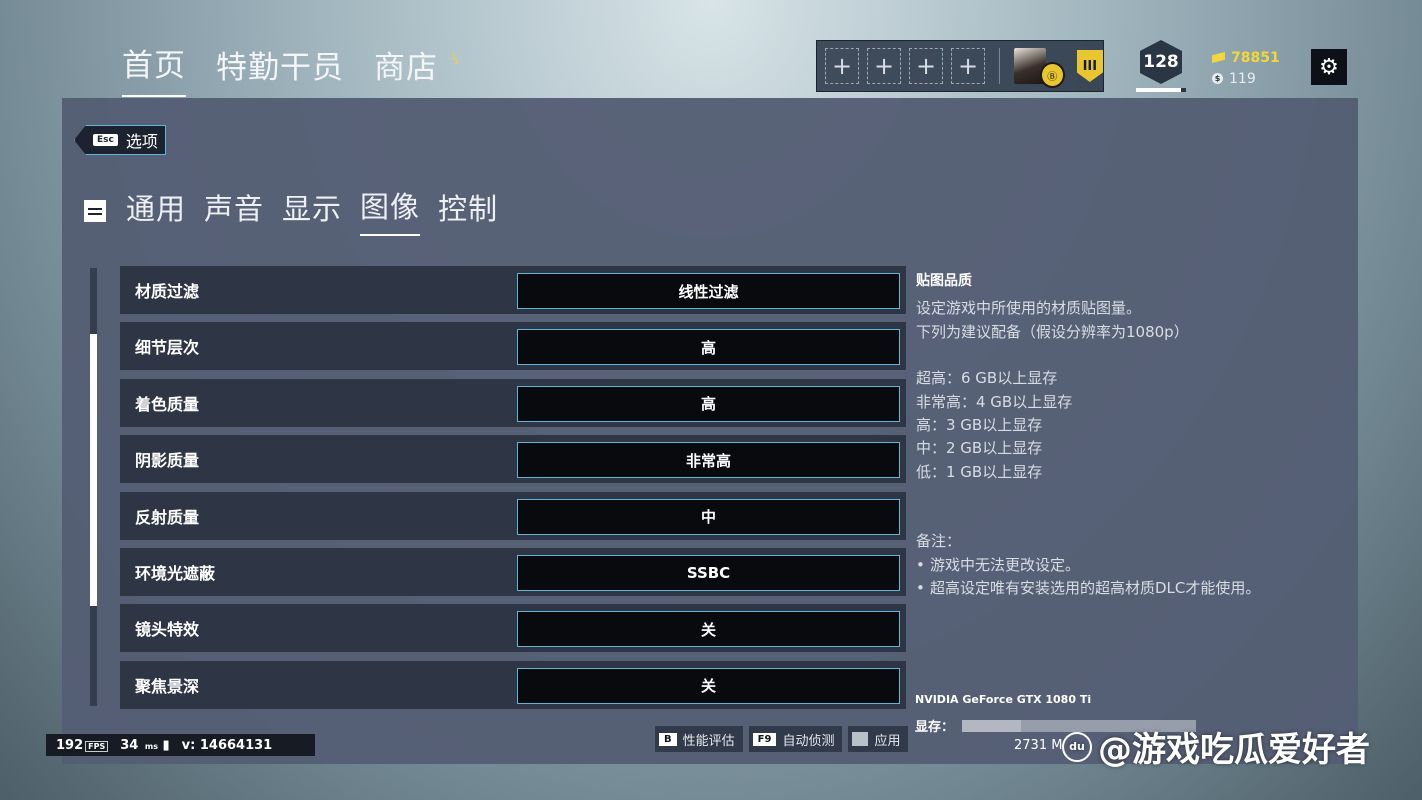 The height and width of the screenshot is (800, 1422). I want to click on squad-divider, so click(999, 66).